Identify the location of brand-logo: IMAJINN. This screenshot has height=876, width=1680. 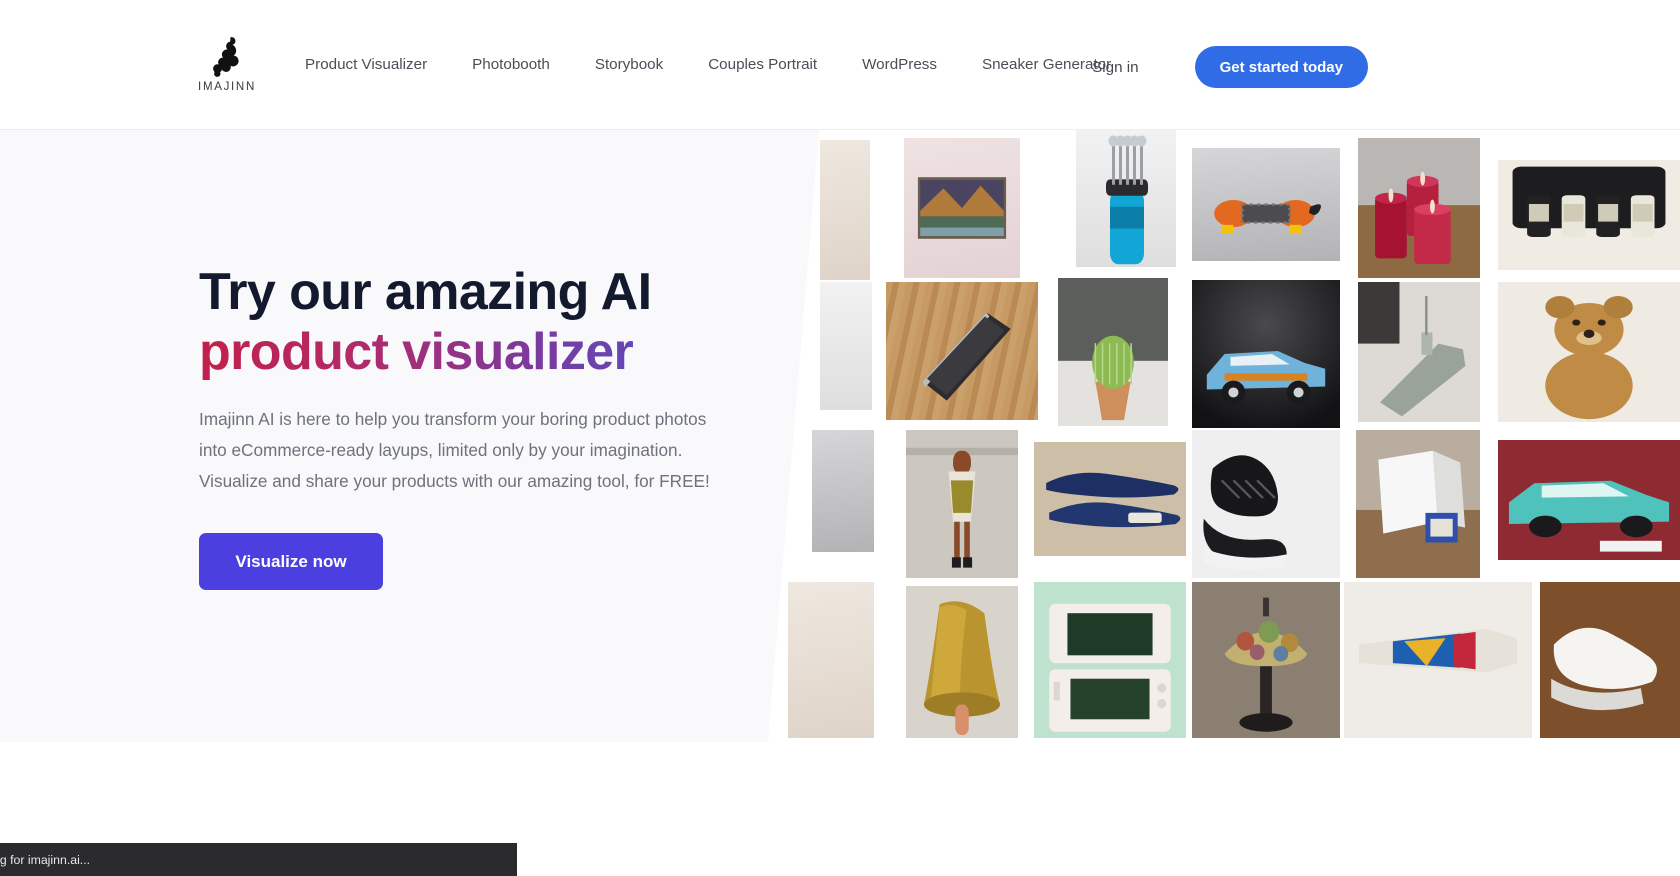
(227, 69).